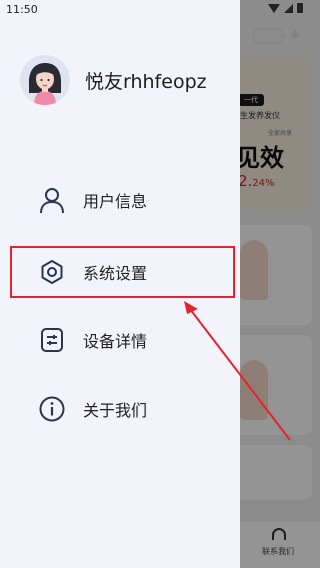 The height and width of the screenshot is (568, 320). I want to click on device-icon, so click(52, 340).